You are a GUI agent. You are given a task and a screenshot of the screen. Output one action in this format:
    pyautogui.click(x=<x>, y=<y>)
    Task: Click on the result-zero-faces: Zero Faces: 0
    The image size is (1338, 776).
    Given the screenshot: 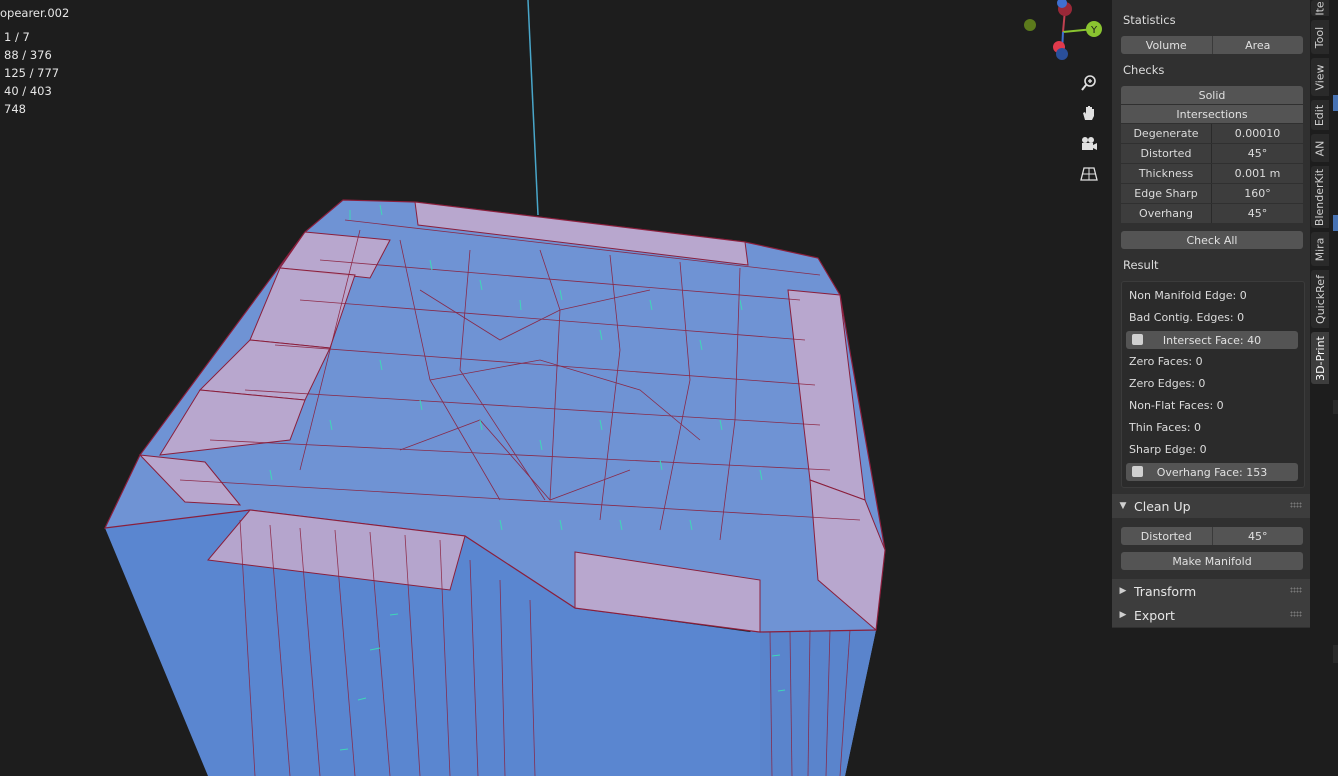 What is the action you would take?
    pyautogui.click(x=1166, y=361)
    